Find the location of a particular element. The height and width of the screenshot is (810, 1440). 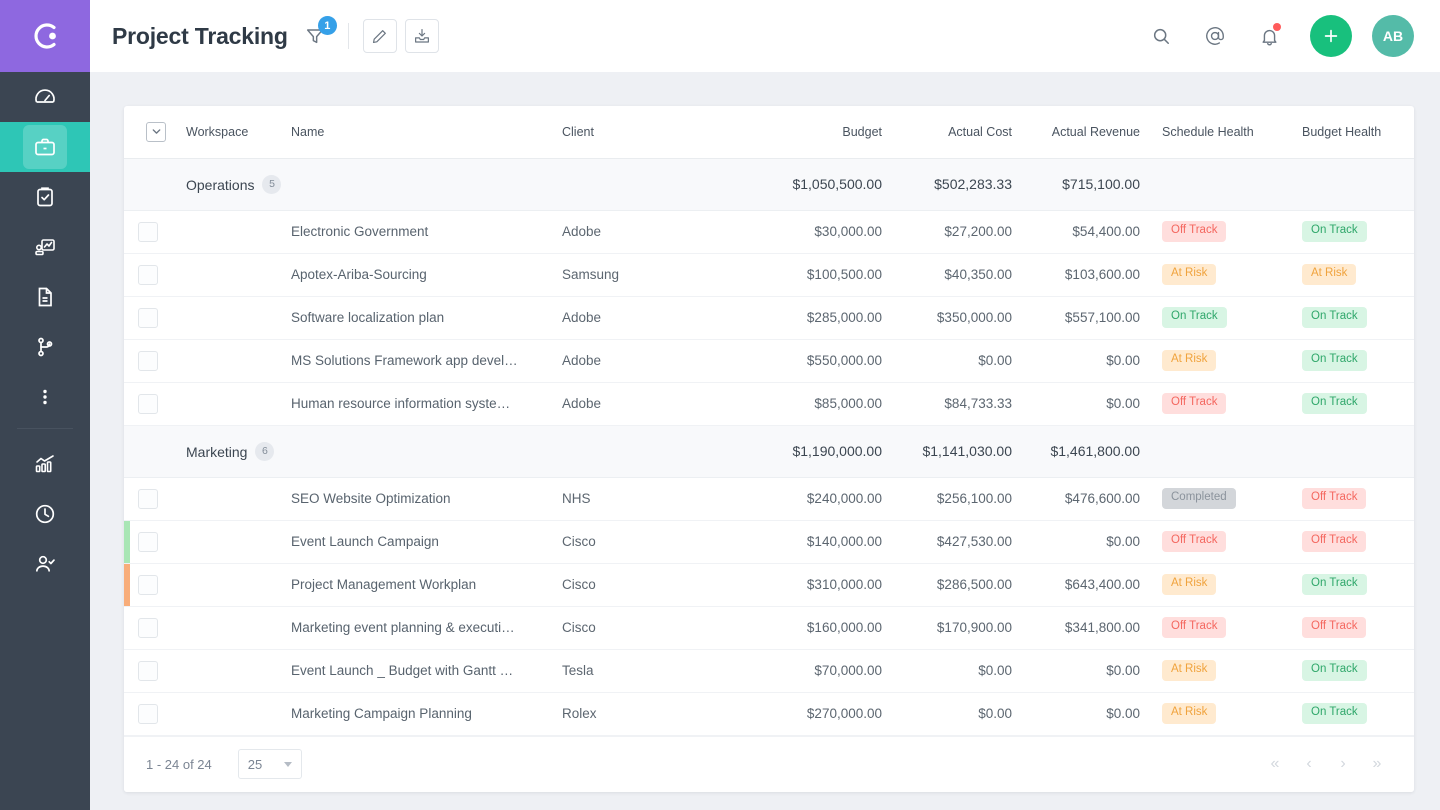

row-name-cell: Apotex-Ariba-Sourcing is located at coordinates (426, 275).